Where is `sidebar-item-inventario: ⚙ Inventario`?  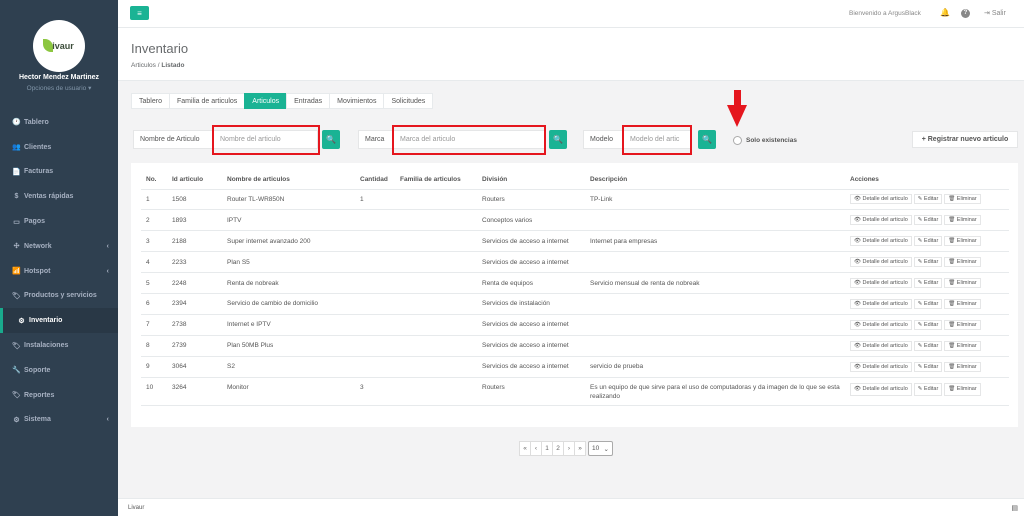 sidebar-item-inventario: ⚙ Inventario is located at coordinates (59, 321).